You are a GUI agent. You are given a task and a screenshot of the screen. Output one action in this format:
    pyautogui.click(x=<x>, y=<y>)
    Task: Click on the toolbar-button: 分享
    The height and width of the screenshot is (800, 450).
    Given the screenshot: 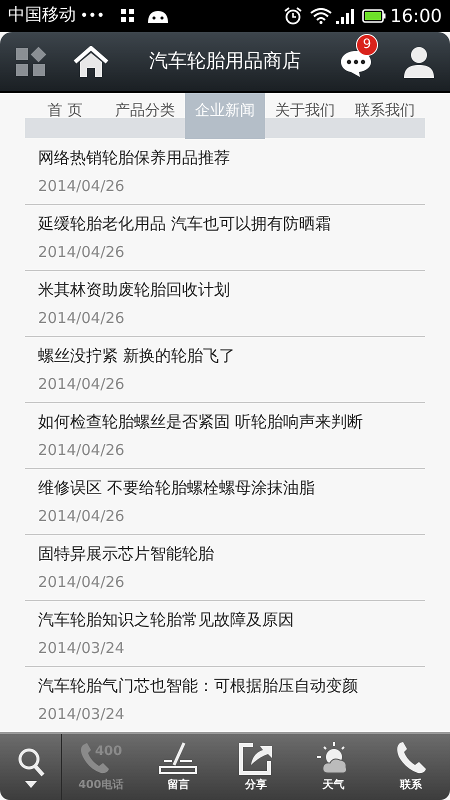 What is the action you would take?
    pyautogui.click(x=256, y=767)
    